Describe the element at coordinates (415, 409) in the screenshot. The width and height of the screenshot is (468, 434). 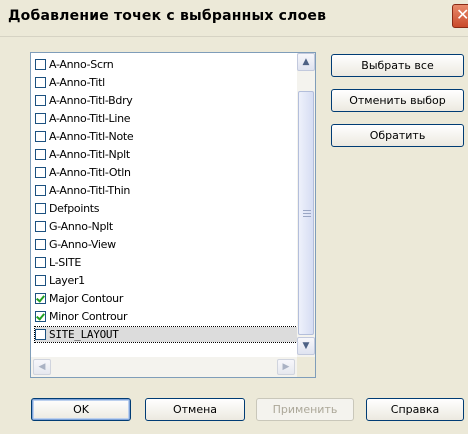
I see `help-button: Справка` at that location.